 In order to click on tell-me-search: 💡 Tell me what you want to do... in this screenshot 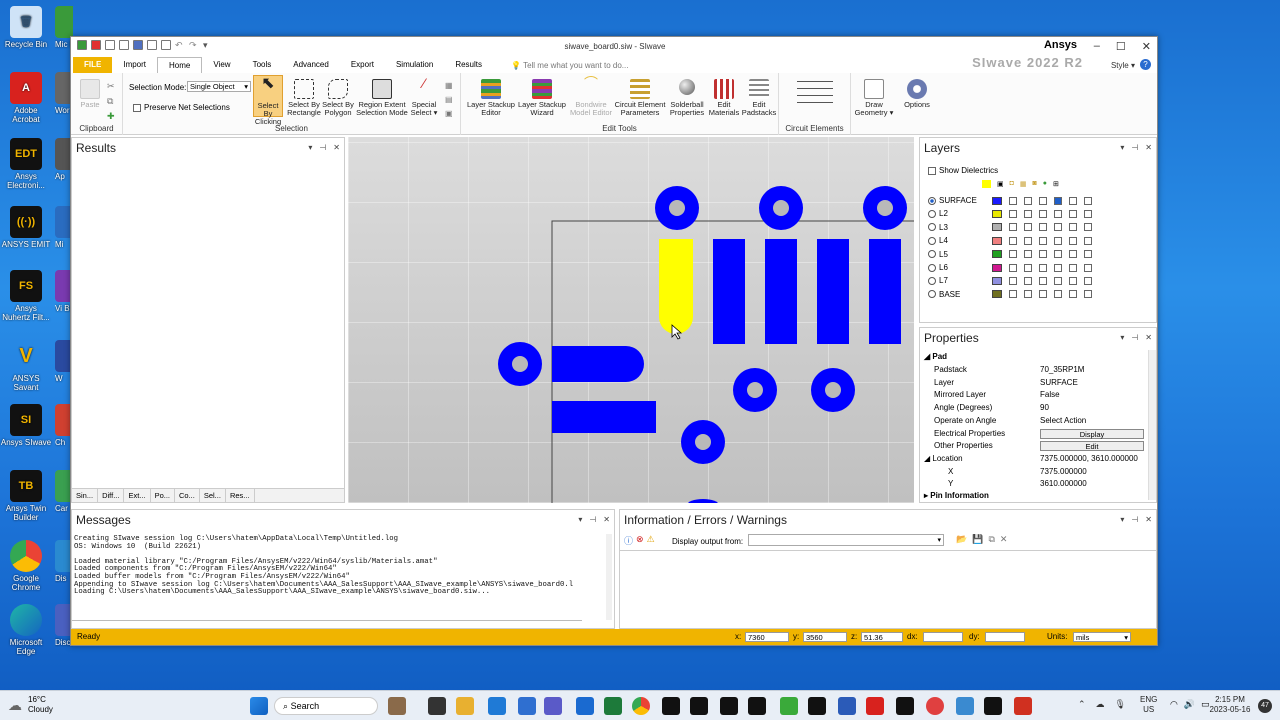, I will do `click(569, 65)`.